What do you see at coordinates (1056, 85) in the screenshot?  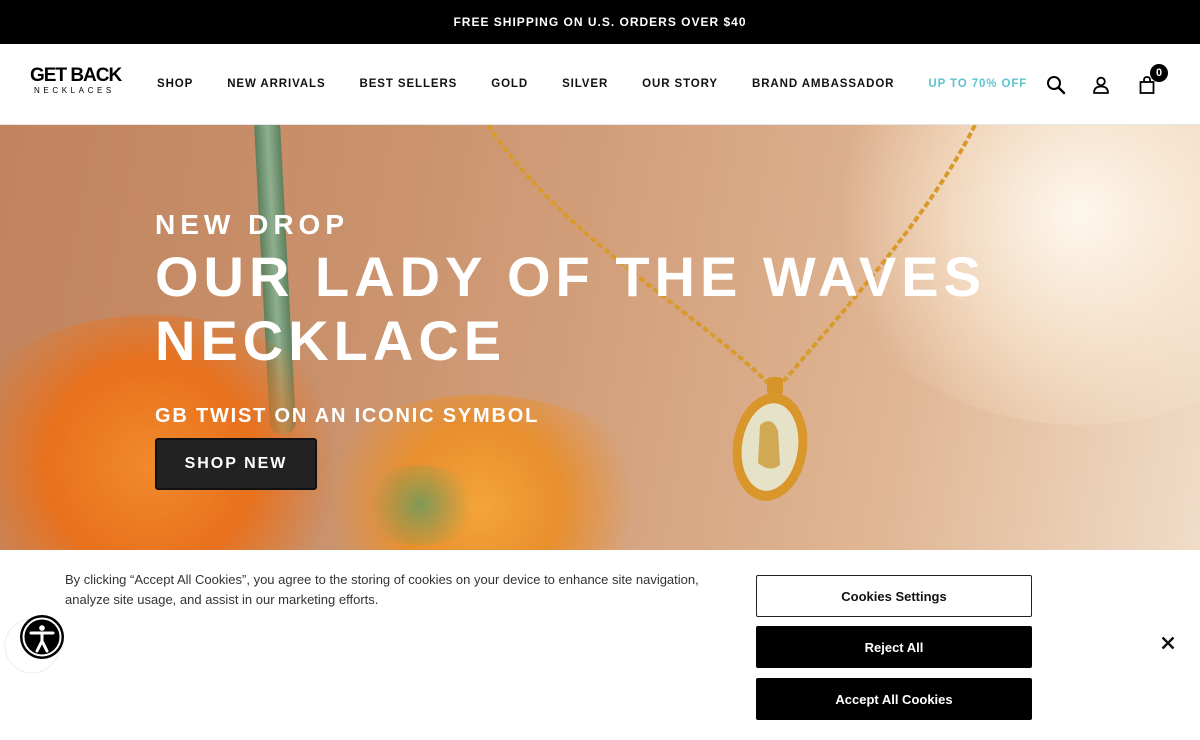 I see `search-icon` at bounding box center [1056, 85].